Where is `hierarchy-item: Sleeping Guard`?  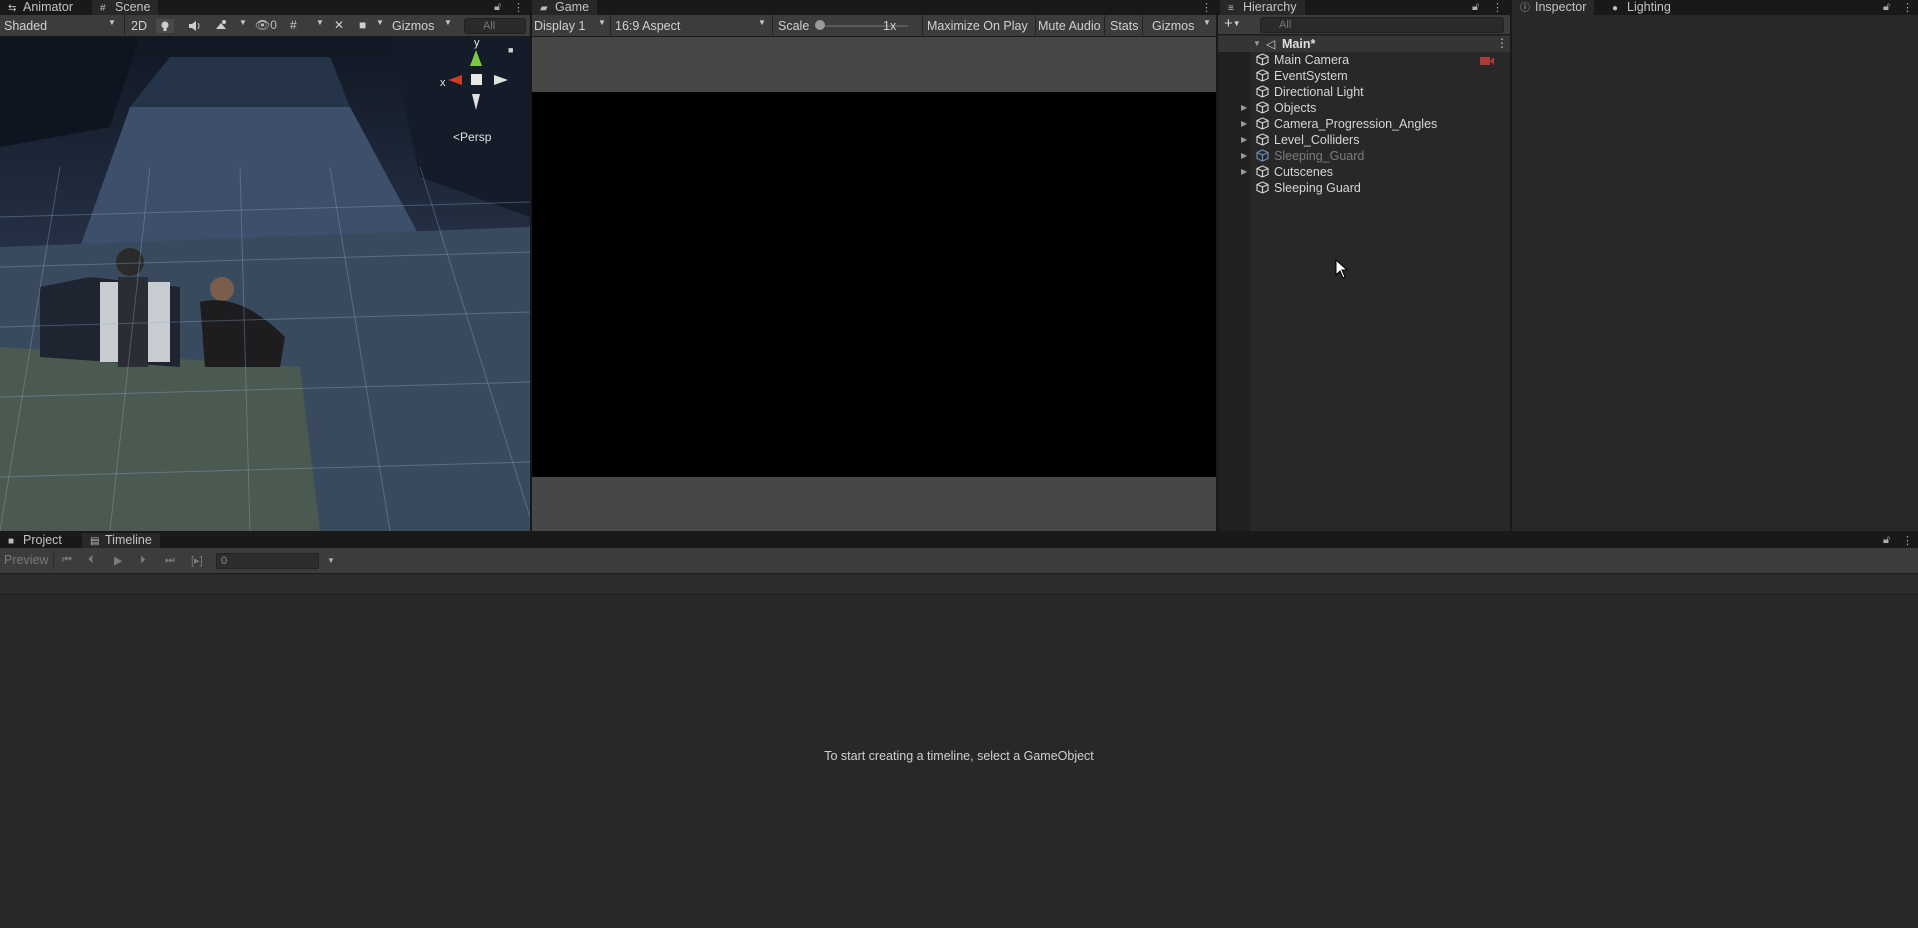
hierarchy-item: Sleeping Guard is located at coordinates (1308, 188).